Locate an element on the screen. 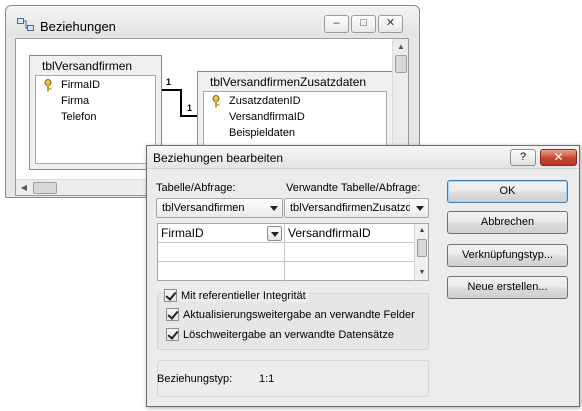 The height and width of the screenshot is (411, 582). table-title: tblVersandfirmenZusatzdaten is located at coordinates (288, 82).